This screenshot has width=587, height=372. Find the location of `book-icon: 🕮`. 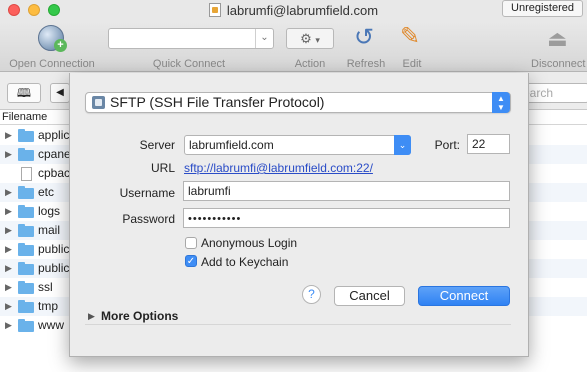

book-icon: 🕮 is located at coordinates (24, 93).